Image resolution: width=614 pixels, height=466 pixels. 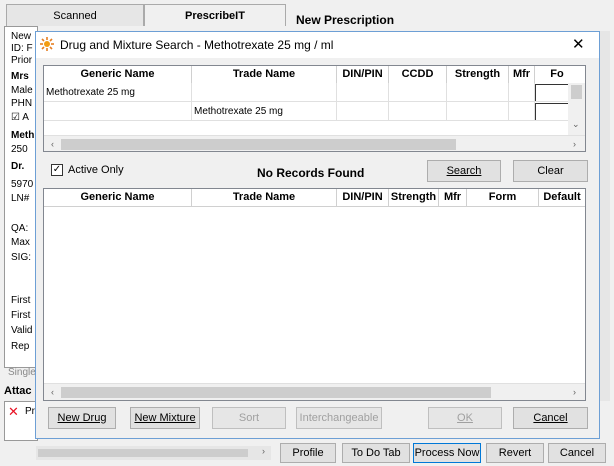 I want to click on search-din-input, so click(x=363, y=92).